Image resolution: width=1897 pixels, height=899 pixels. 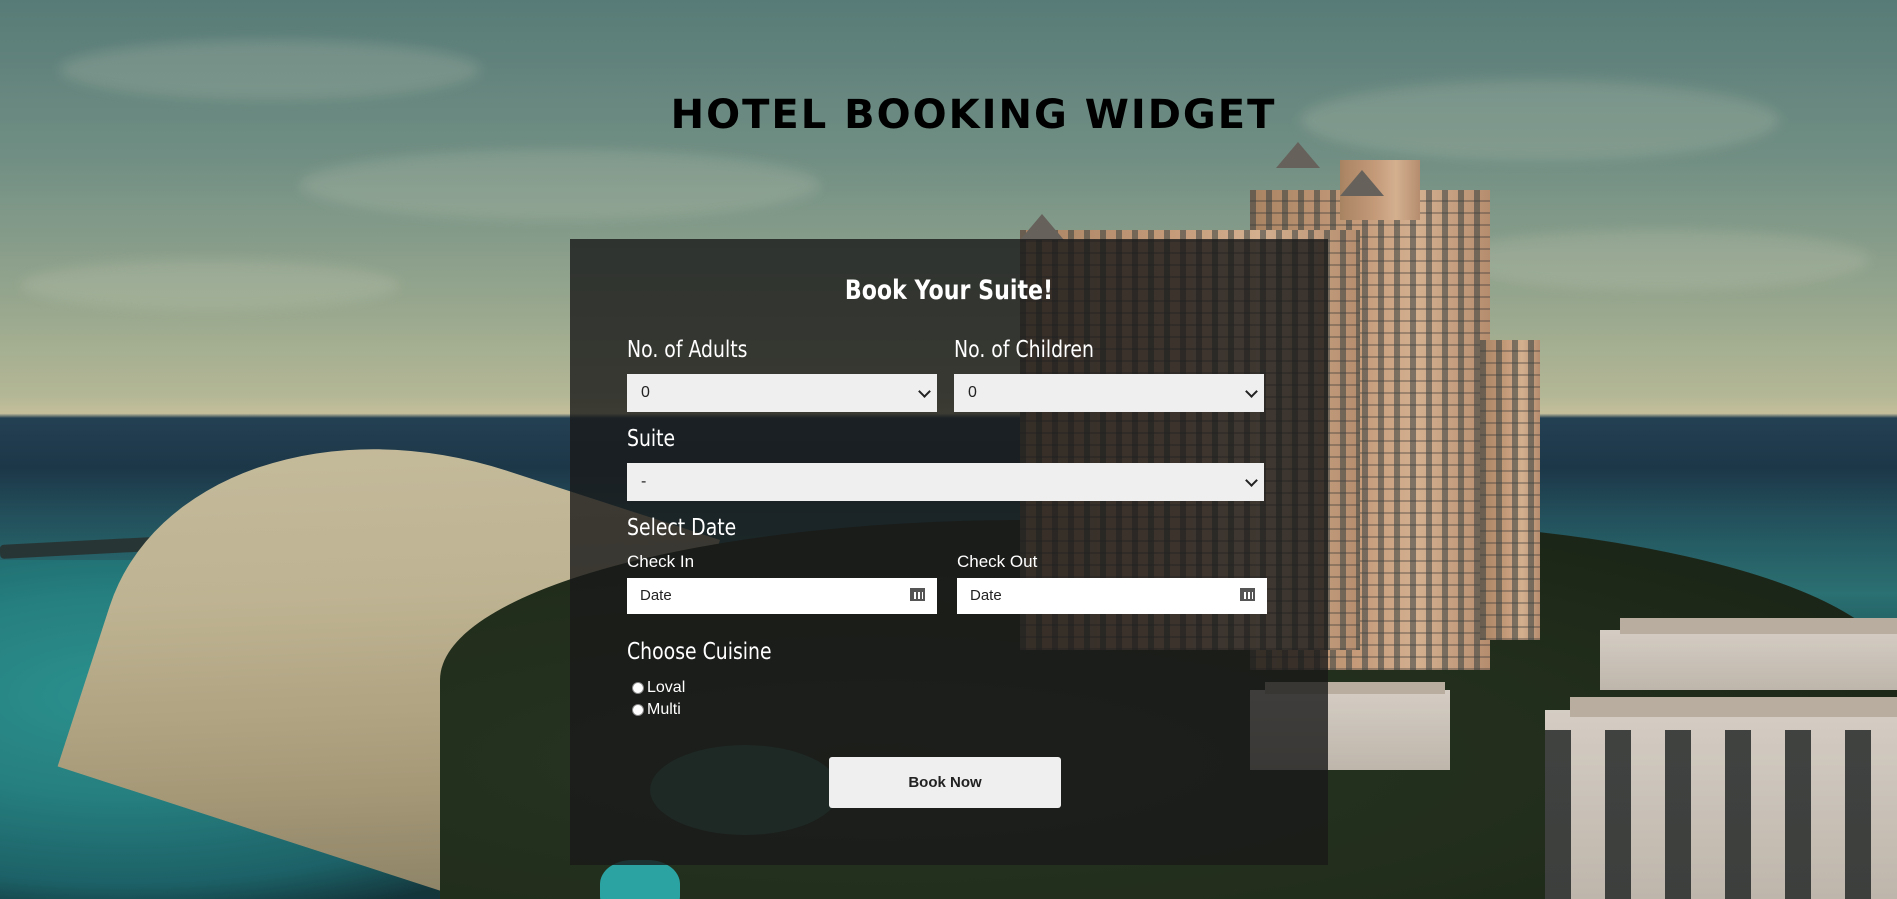 I want to click on children-label: No. of Children, so click(x=1024, y=350).